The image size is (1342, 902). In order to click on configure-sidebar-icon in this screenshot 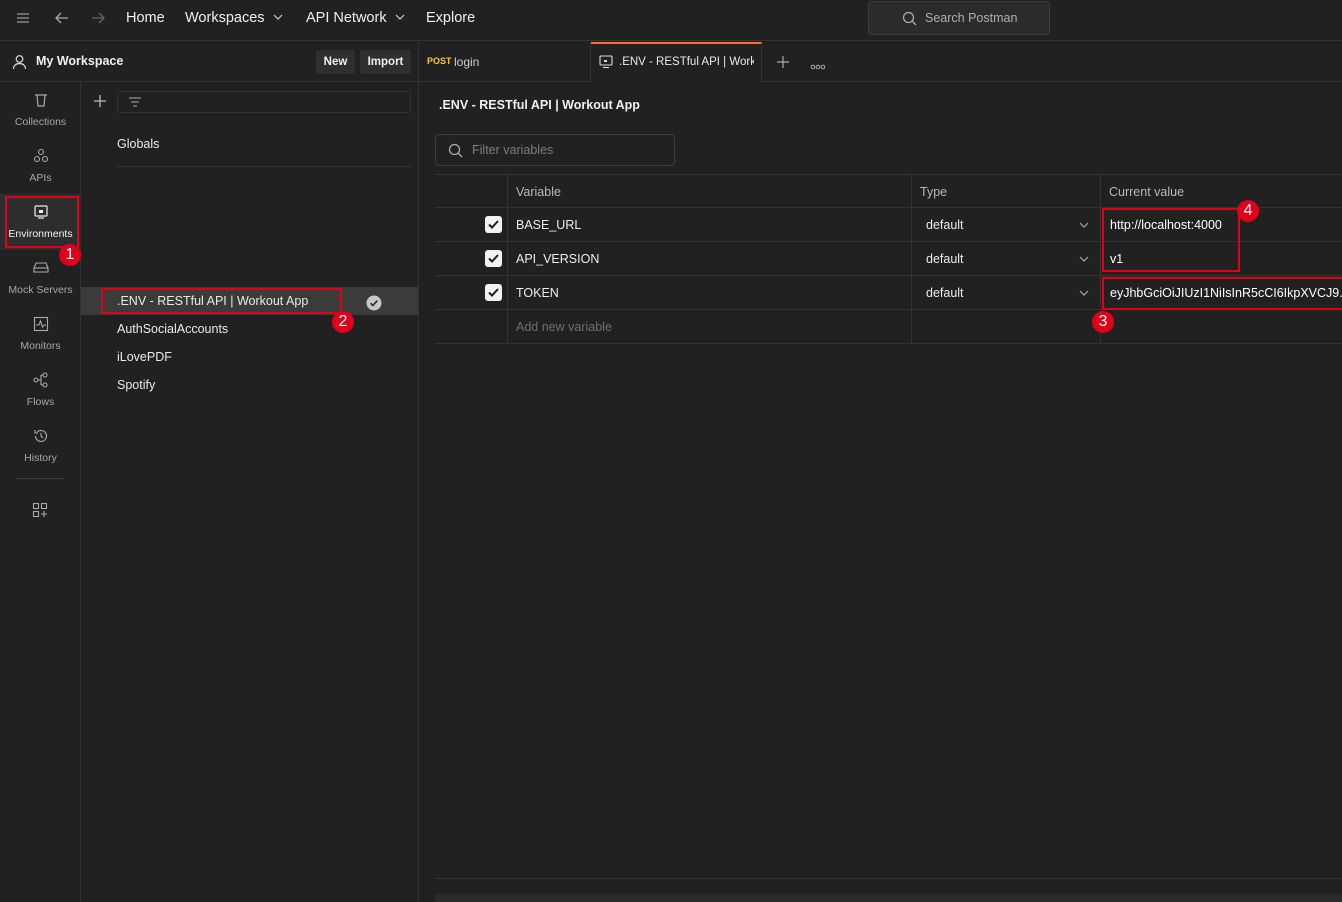, I will do `click(40, 511)`.